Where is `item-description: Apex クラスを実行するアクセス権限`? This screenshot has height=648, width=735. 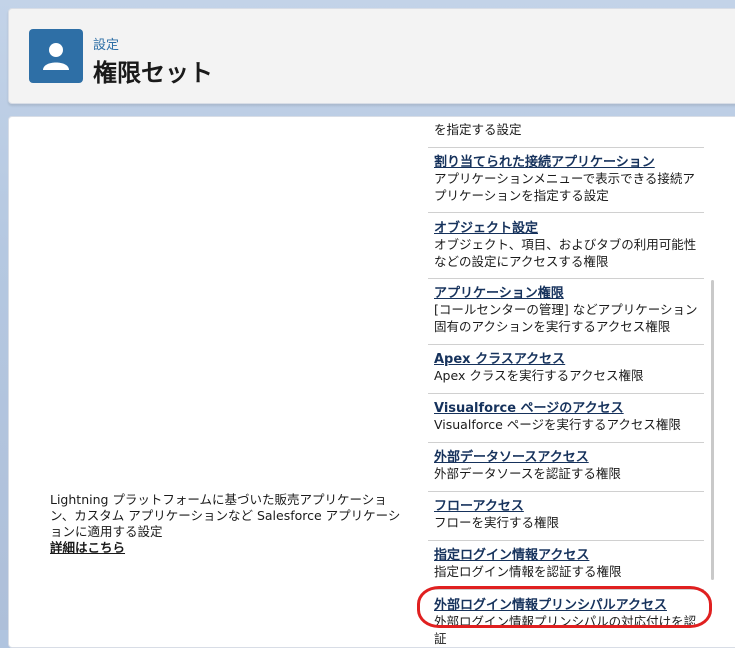
item-description: Apex クラスを実行するアクセス権限 is located at coordinates (539, 375).